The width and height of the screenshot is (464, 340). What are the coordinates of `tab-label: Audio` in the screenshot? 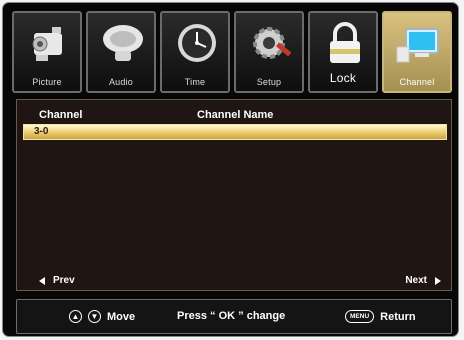 It's located at (121, 82).